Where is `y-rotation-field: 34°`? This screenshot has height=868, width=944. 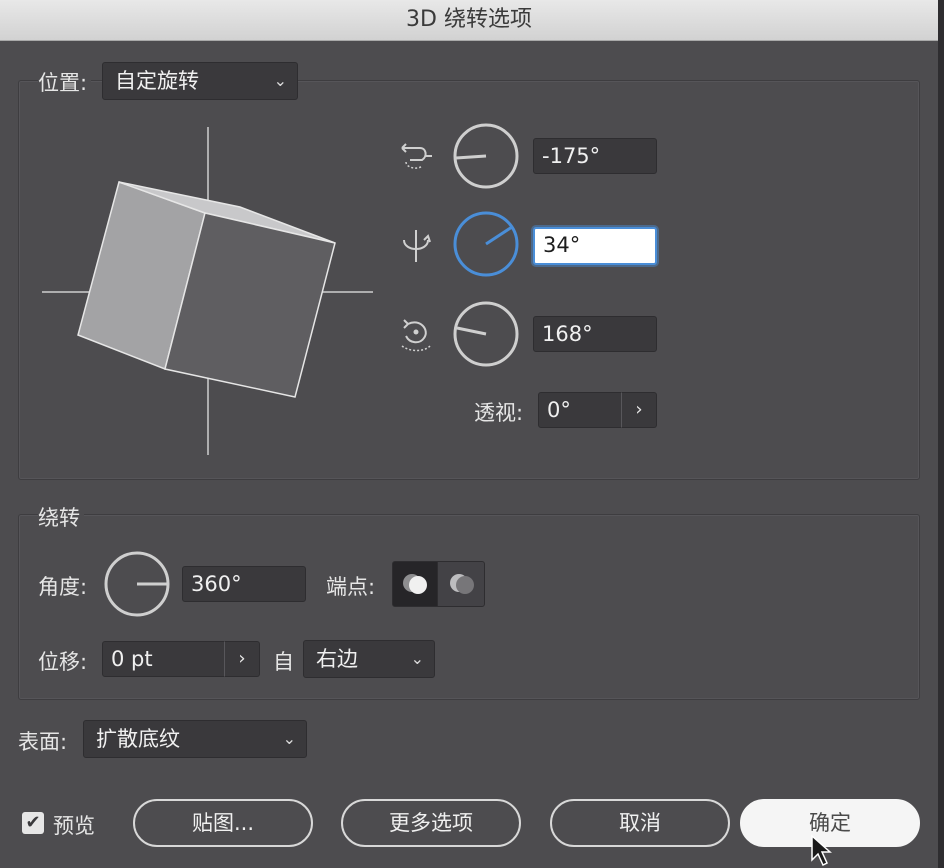 y-rotation-field: 34° is located at coordinates (595, 246).